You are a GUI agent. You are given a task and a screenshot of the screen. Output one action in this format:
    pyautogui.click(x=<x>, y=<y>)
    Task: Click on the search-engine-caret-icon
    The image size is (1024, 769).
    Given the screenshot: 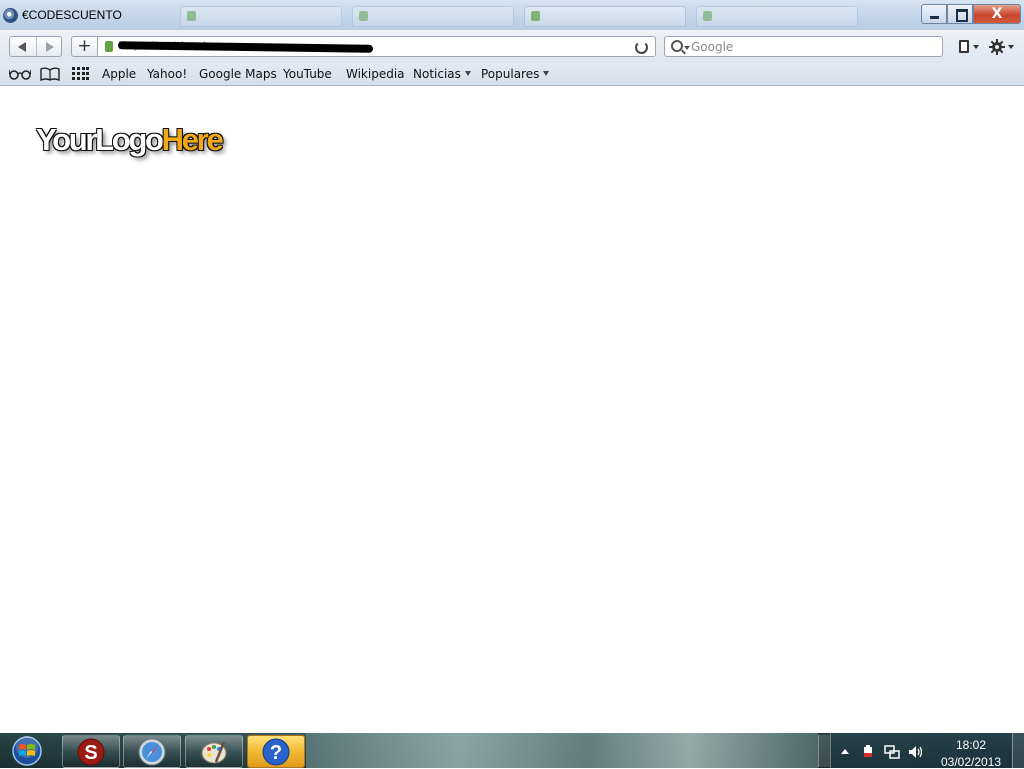 What is the action you would take?
    pyautogui.click(x=687, y=48)
    